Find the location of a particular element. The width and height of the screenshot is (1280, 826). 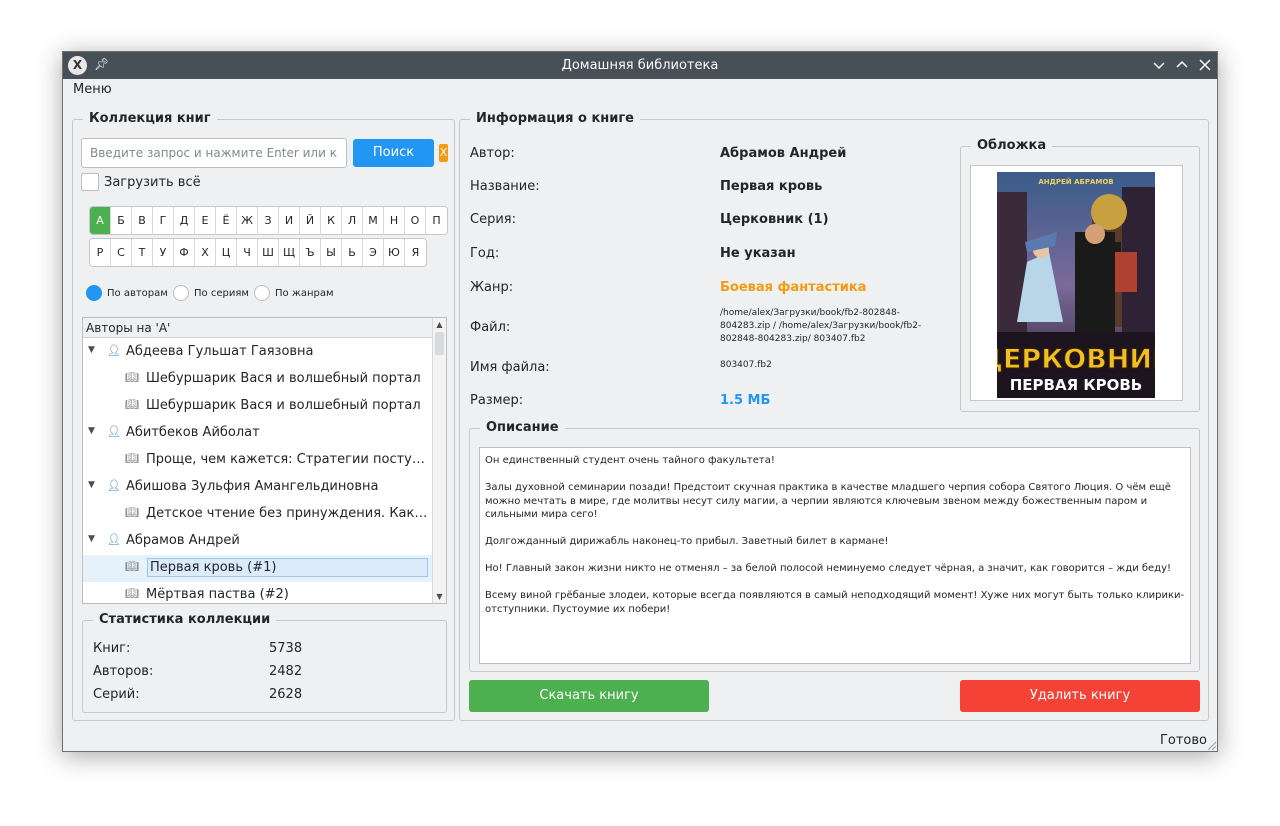

tree-author-row: ▼ 👤︎ Абитбеков Айболат is located at coordinates (258, 433).